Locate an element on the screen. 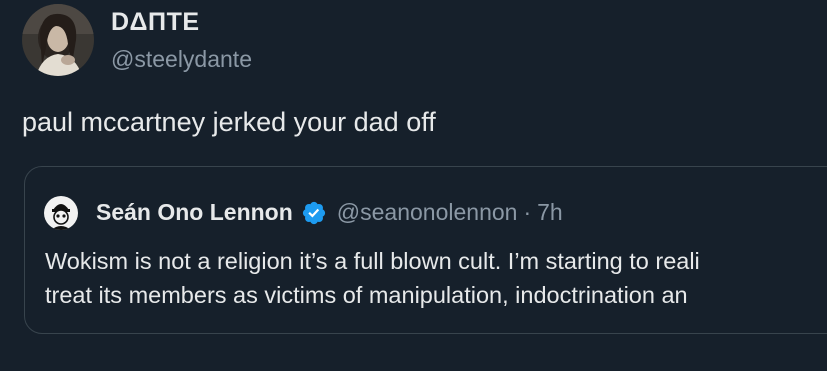 The width and height of the screenshot is (827, 371). quoted-author-avatar is located at coordinates (61, 213).